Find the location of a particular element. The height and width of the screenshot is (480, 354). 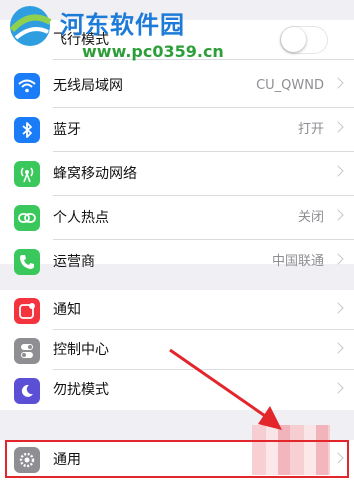

watermark-logo is located at coordinates (30, 26).